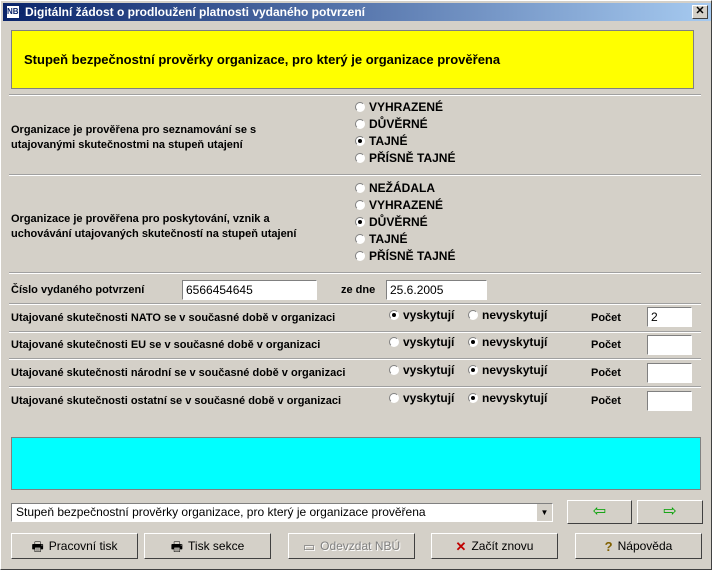  Describe the element at coordinates (309, 546) in the screenshot. I see `submit-icon: ▭` at that location.